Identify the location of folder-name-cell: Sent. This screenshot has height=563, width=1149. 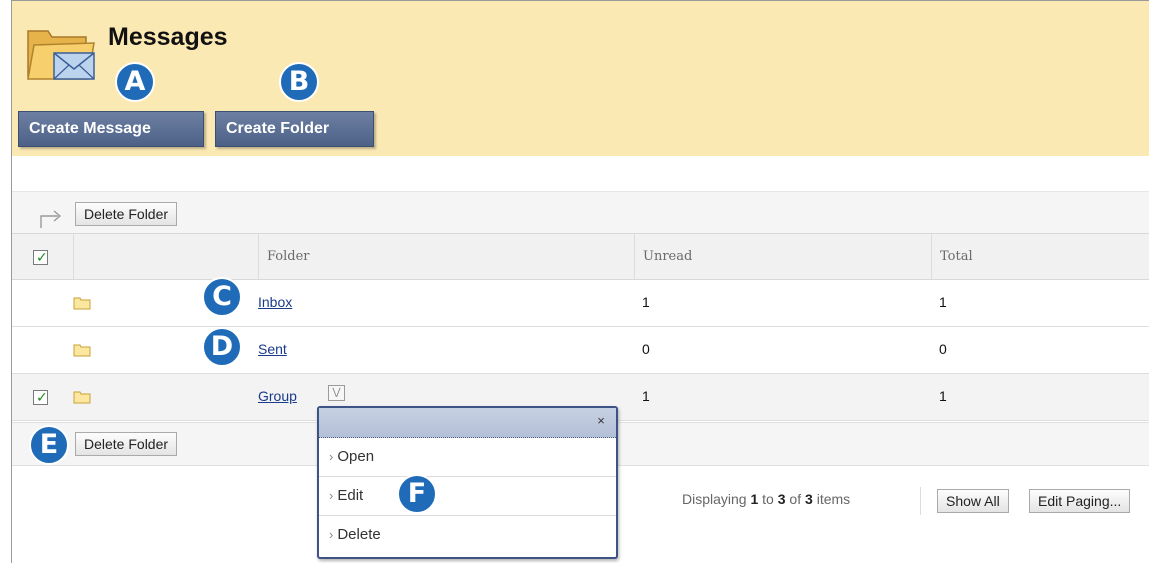
(272, 350).